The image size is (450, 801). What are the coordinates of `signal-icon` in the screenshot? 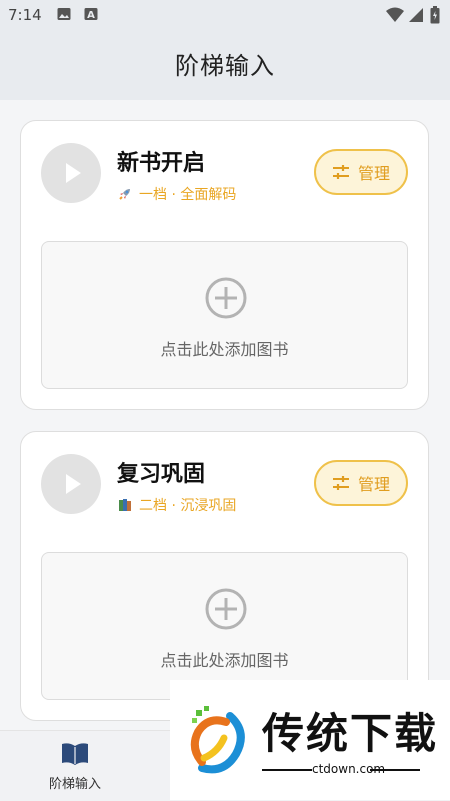 It's located at (416, 15).